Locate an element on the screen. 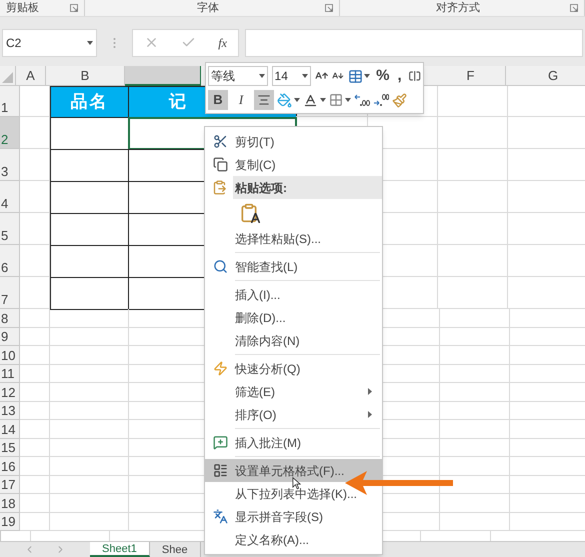  menu-section-header: 粘贴选项: is located at coordinates (307, 187).